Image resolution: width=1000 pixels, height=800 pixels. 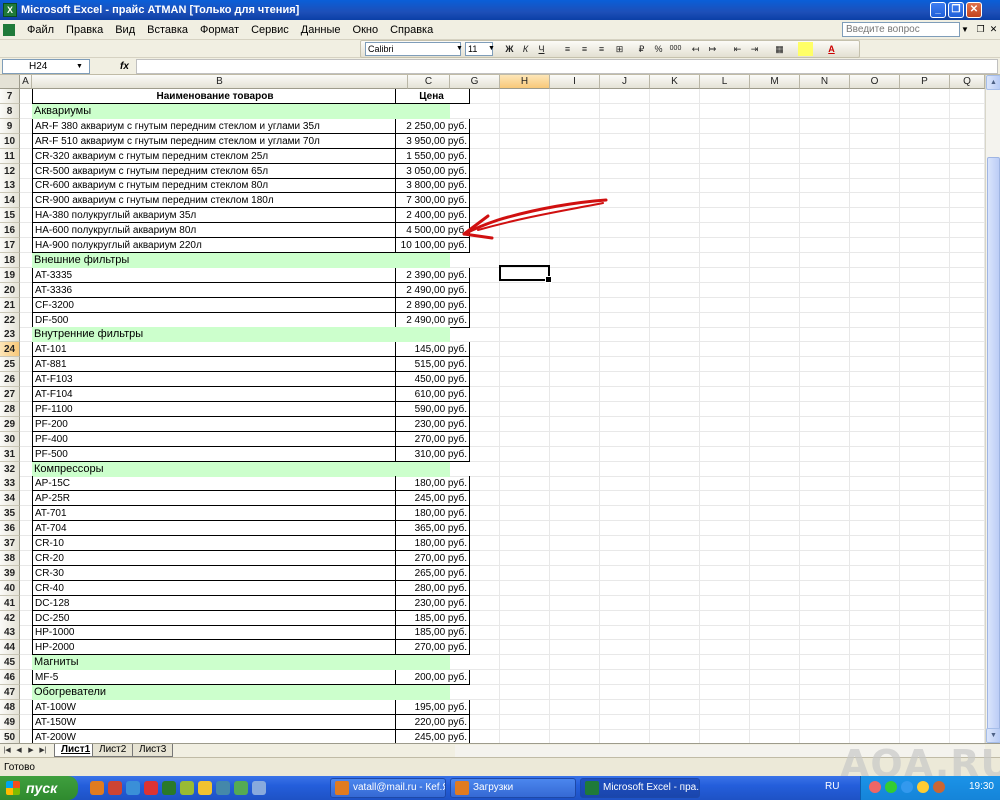 What do you see at coordinates (214, 245) in the screenshot?
I see `product-name-cell: HA-900 полукруглый аквариум 220л` at bounding box center [214, 245].